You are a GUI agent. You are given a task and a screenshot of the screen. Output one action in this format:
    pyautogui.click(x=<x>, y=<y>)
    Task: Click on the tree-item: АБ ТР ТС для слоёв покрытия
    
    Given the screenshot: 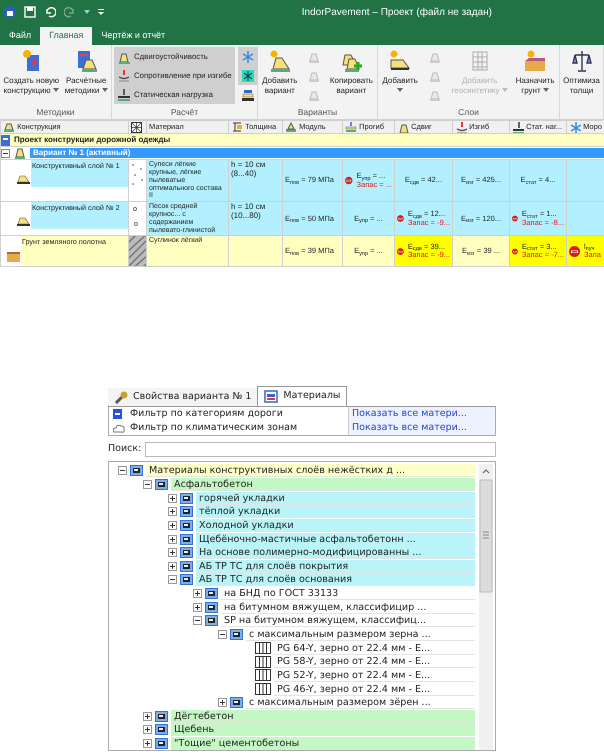 What is the action you would take?
    pyautogui.click(x=335, y=566)
    